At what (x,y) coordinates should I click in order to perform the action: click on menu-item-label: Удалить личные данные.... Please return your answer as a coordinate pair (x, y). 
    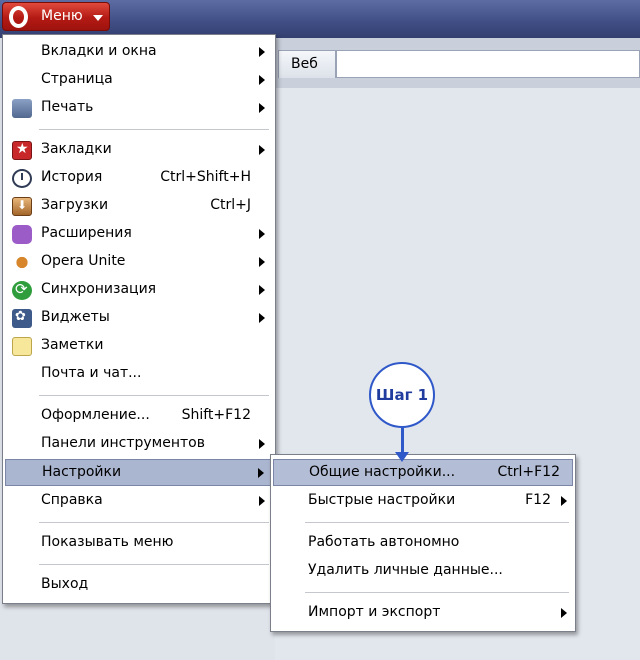
    Looking at the image, I should click on (405, 570).